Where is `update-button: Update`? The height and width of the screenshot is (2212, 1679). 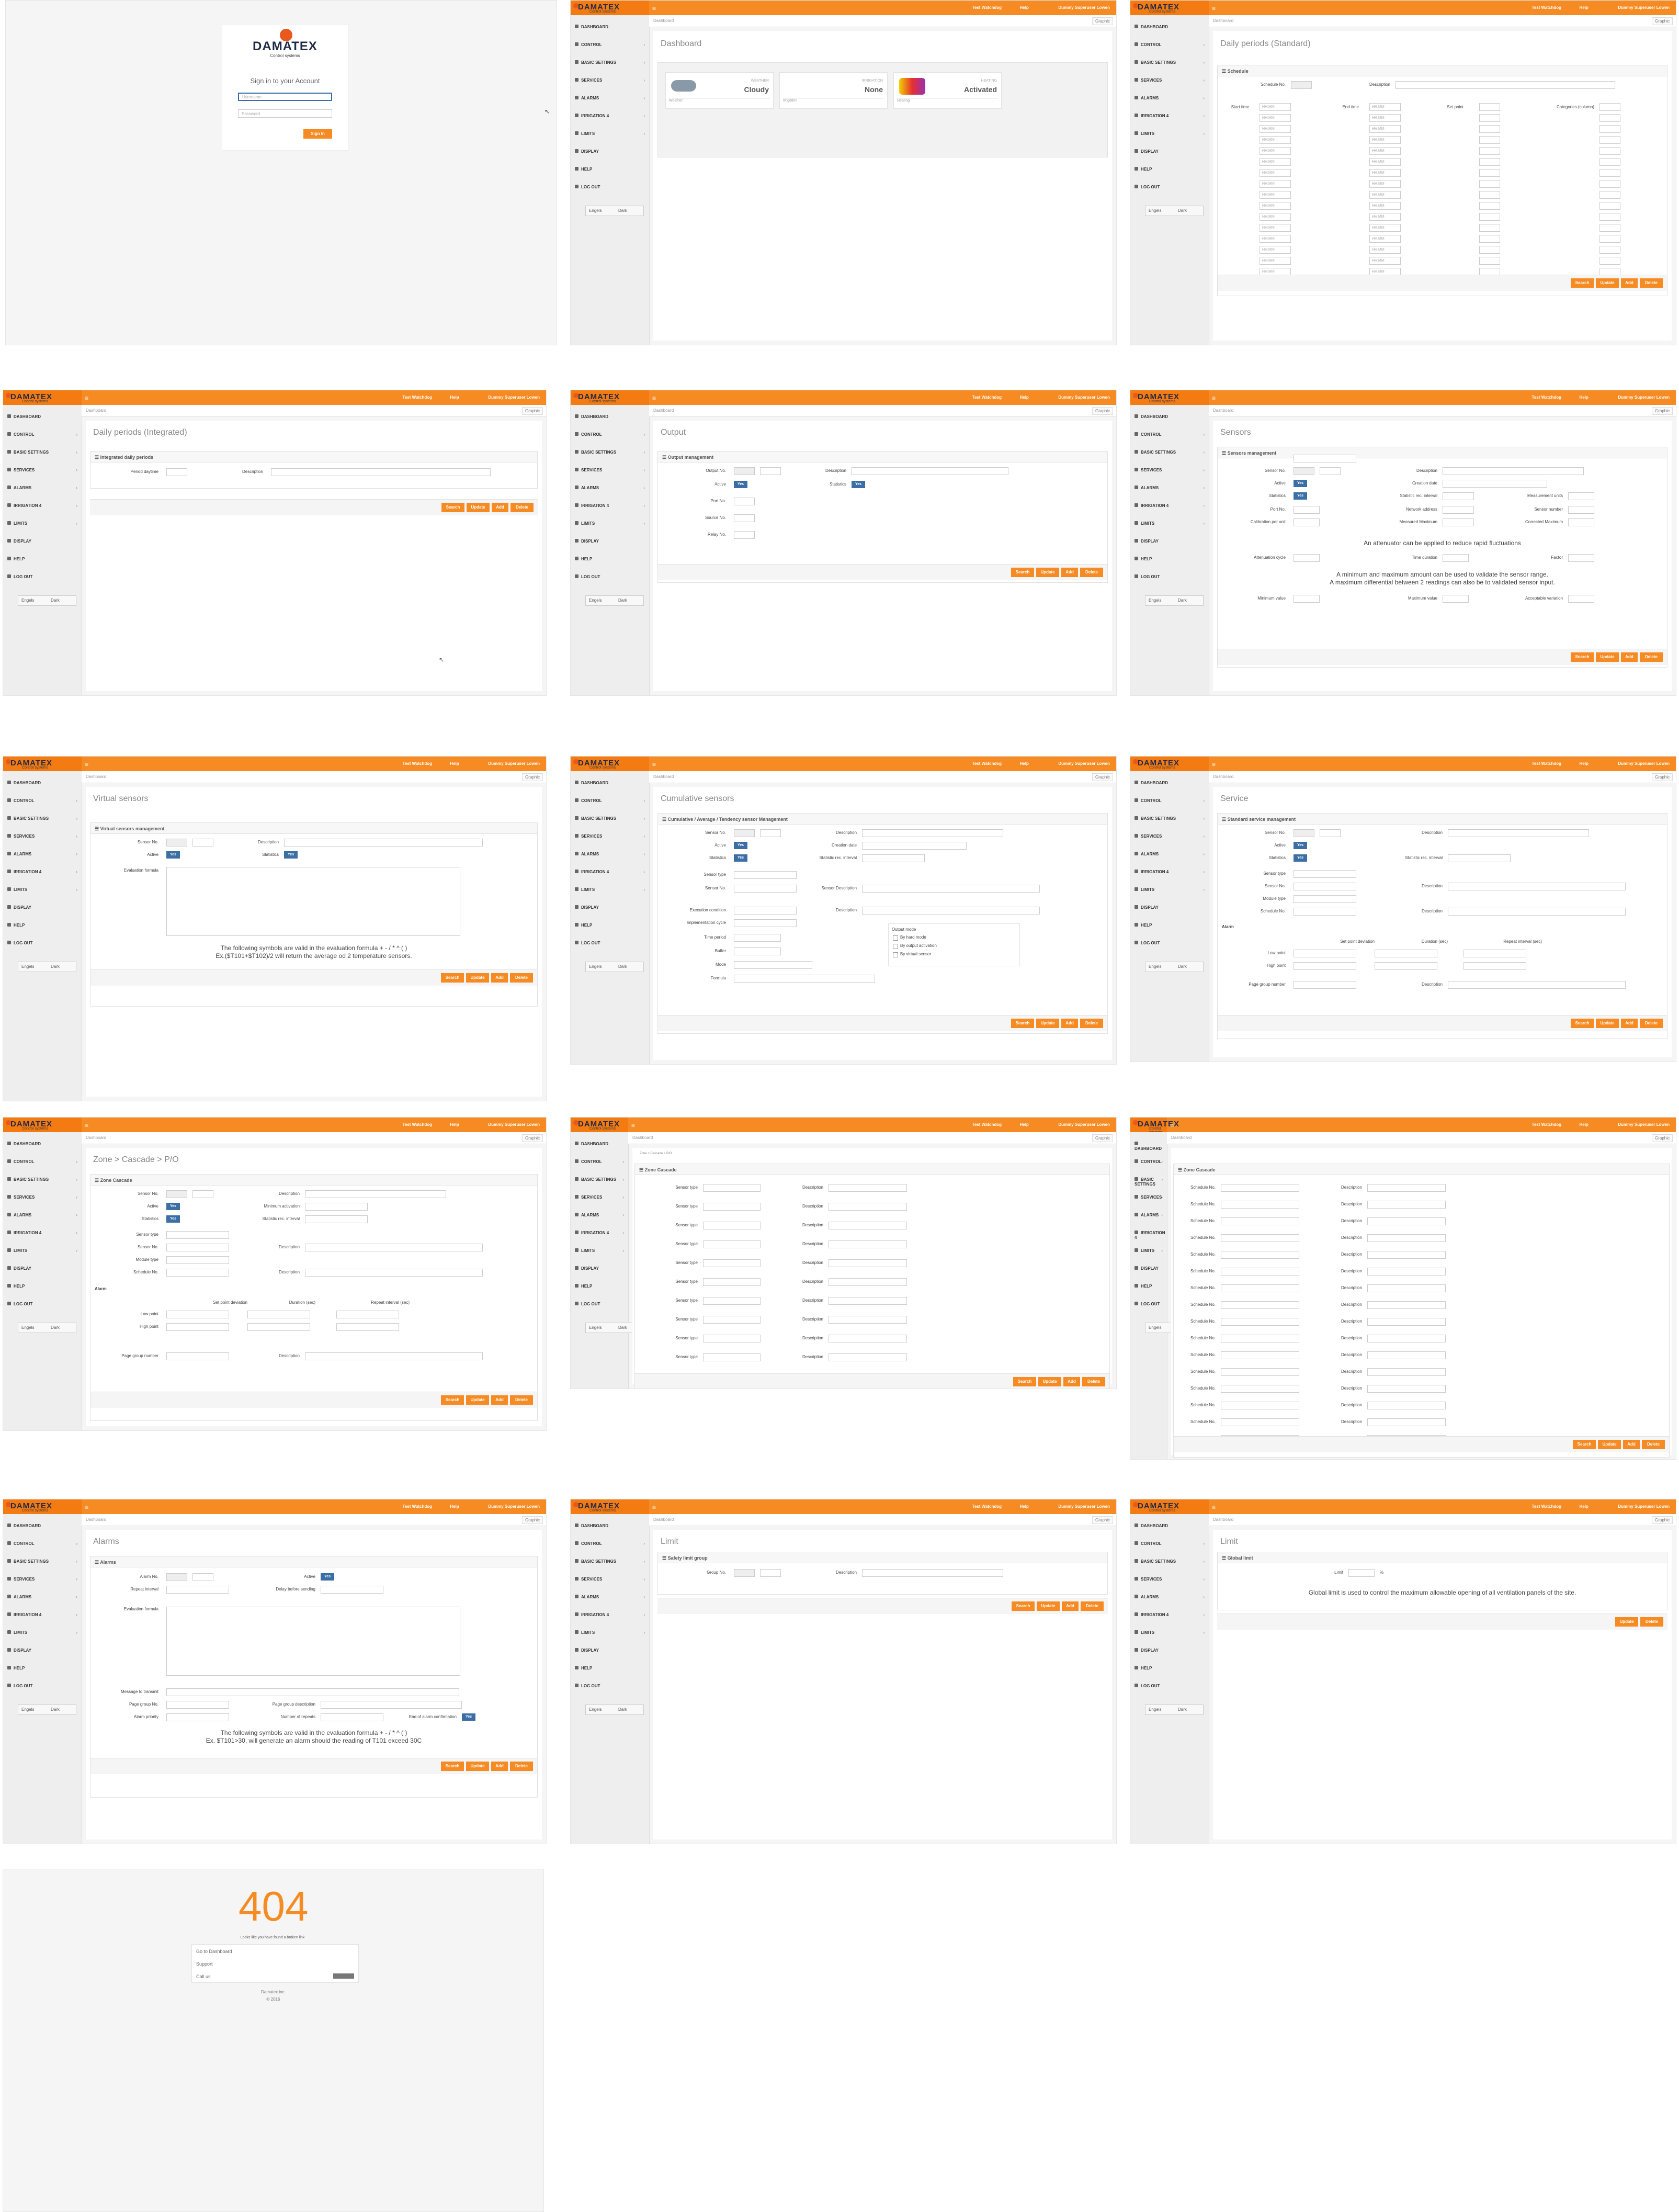
update-button: Update is located at coordinates (1626, 1622).